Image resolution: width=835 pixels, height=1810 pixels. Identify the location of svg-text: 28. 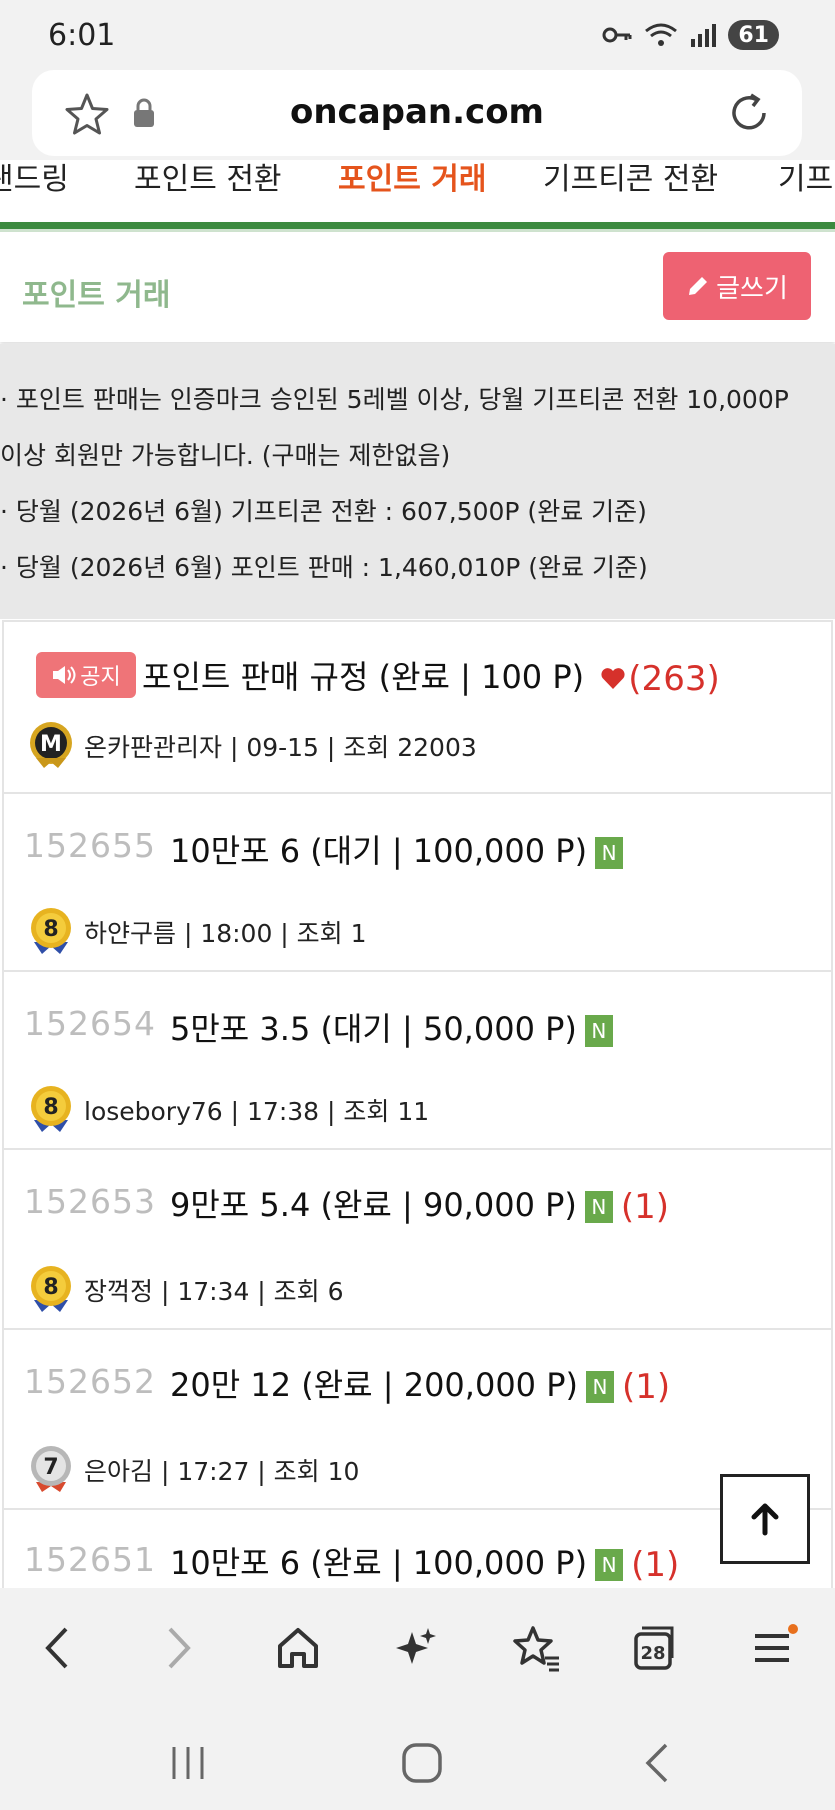
(652, 1653).